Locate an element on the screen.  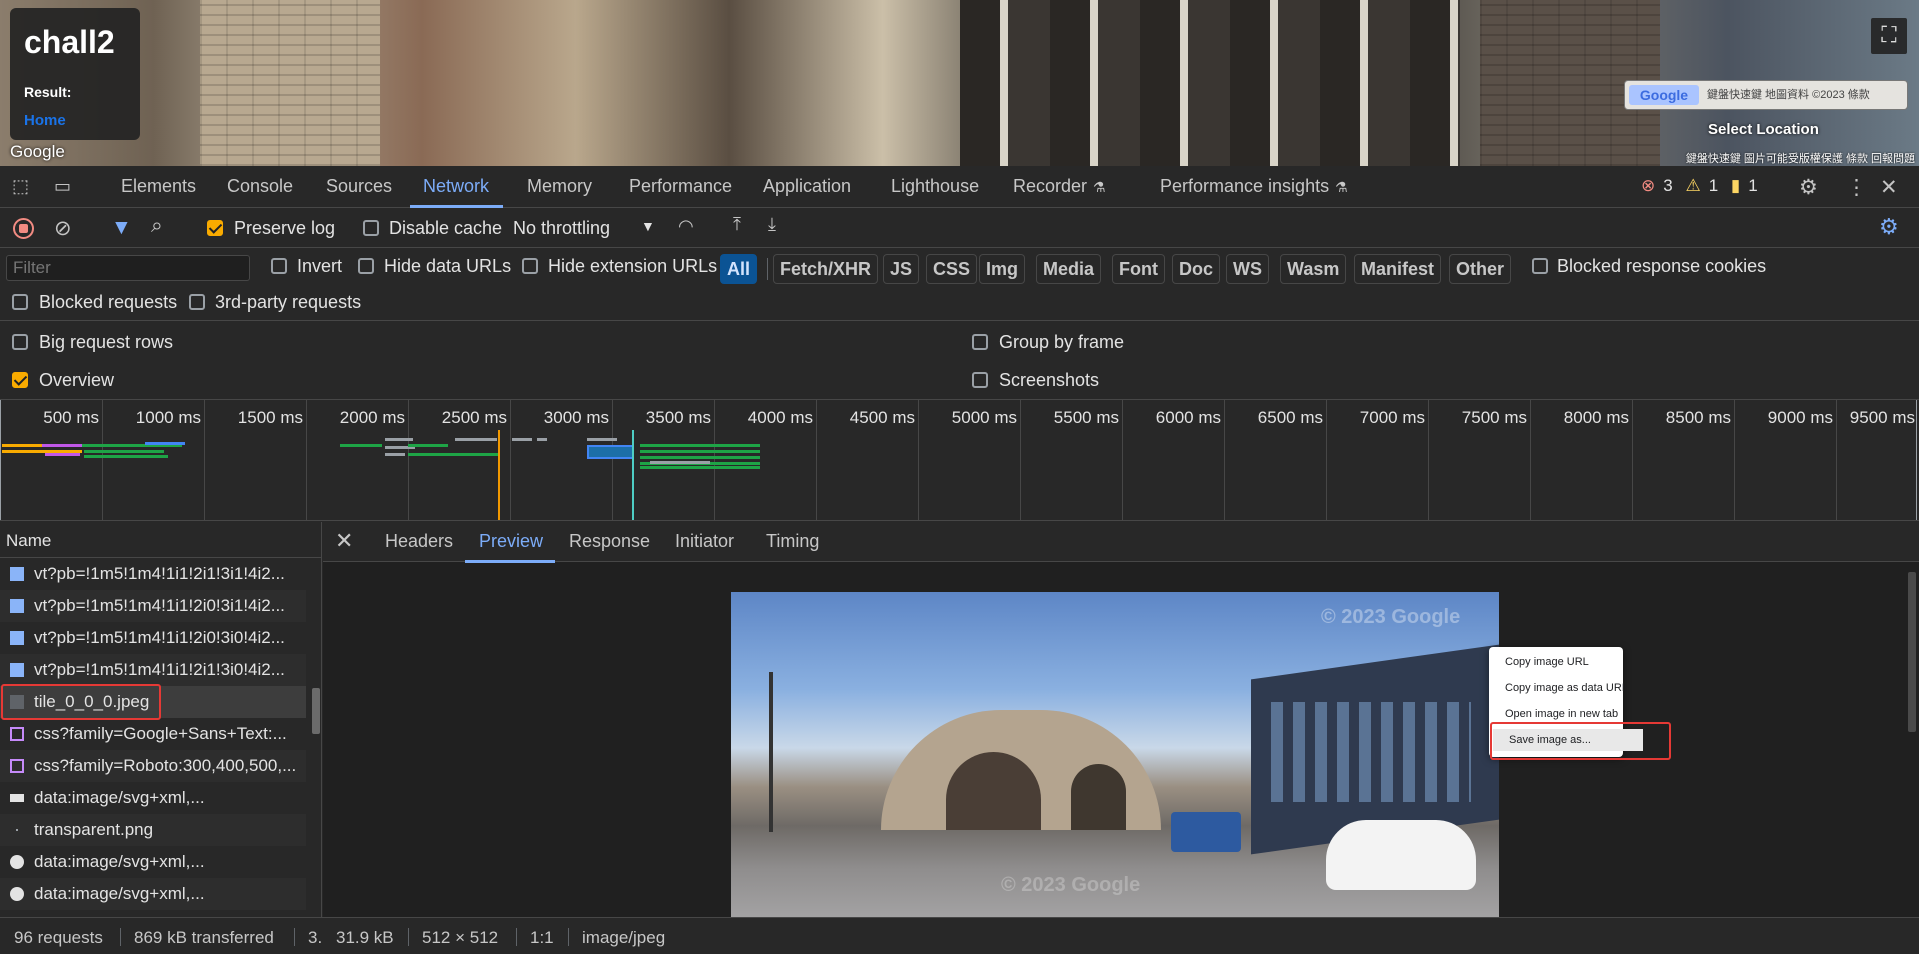
more-options-icon: ⋮ is located at coordinates (1856, 187).